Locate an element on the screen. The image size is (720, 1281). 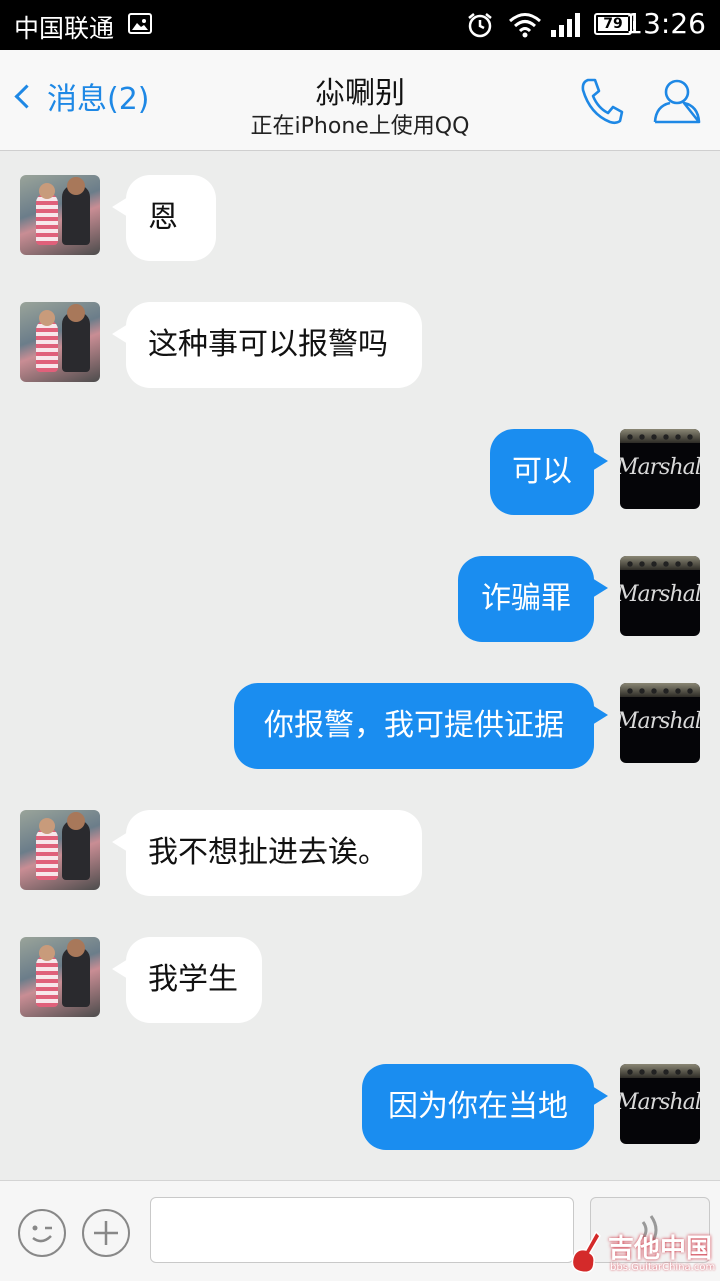
carrier-name: 中国联通 is located at coordinates (64, 28).